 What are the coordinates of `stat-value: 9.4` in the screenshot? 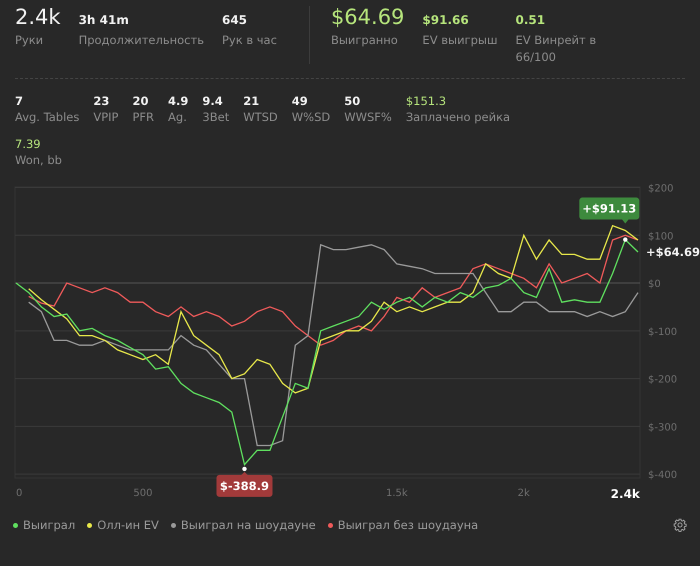 It's located at (213, 101).